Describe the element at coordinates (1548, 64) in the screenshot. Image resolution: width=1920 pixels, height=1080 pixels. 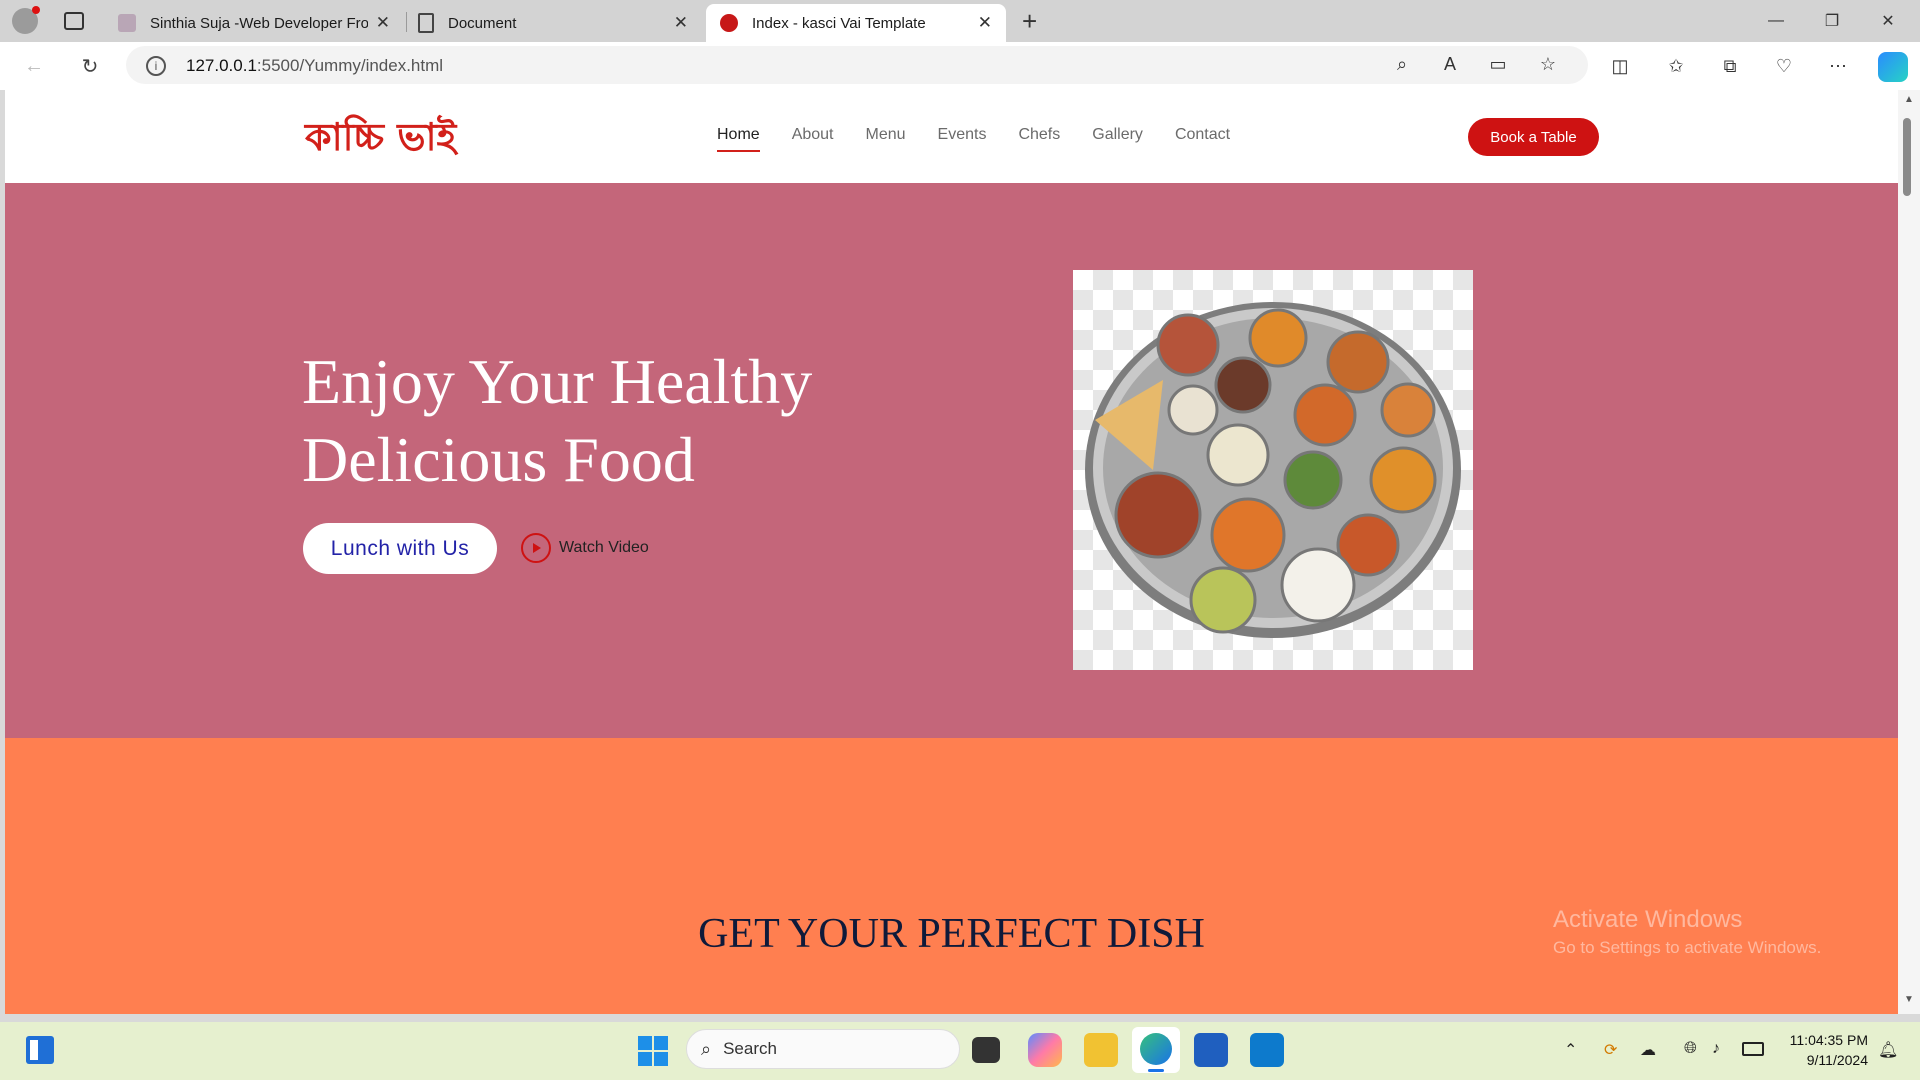
I see `favorite-star-icon: ☆` at that location.